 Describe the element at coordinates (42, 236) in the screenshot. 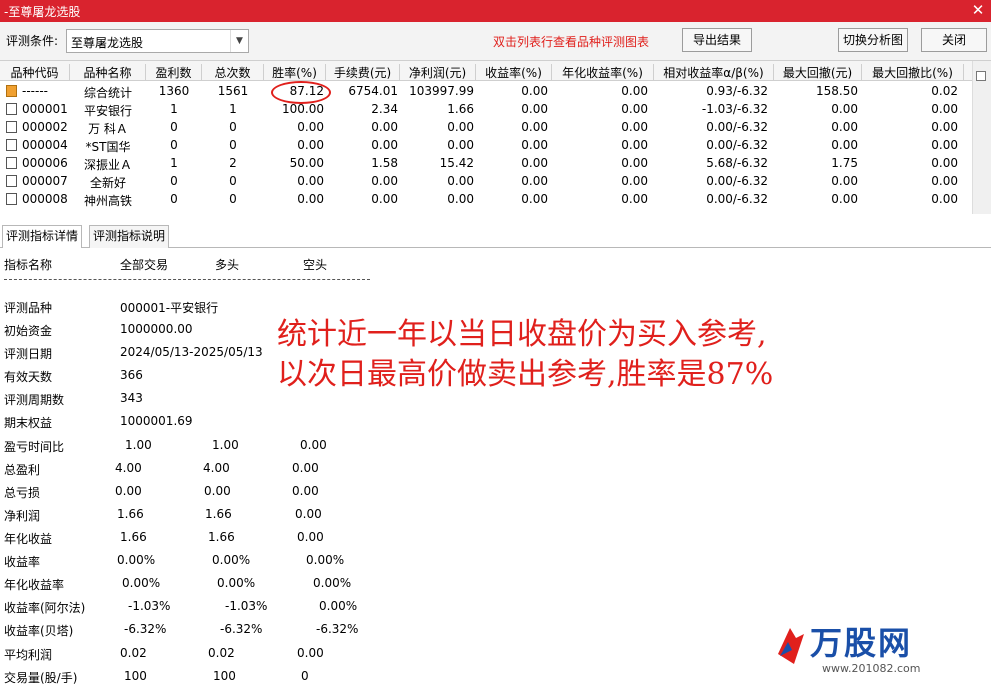

I see `tab-detail: 评测指标详情` at that location.